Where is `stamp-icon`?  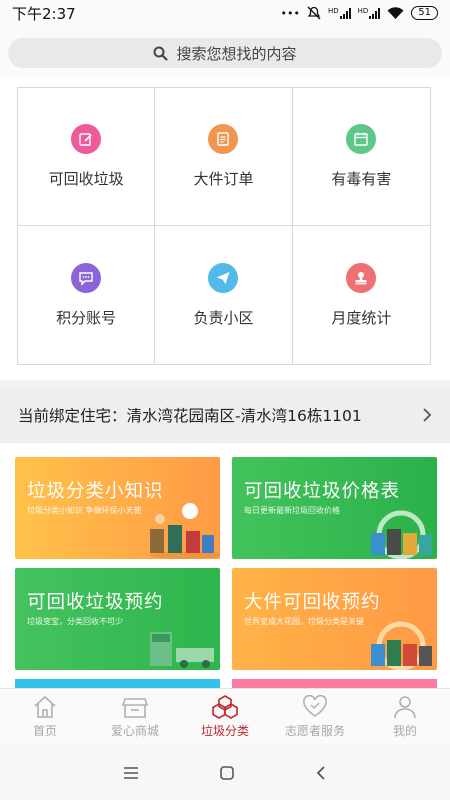 stamp-icon is located at coordinates (361, 277).